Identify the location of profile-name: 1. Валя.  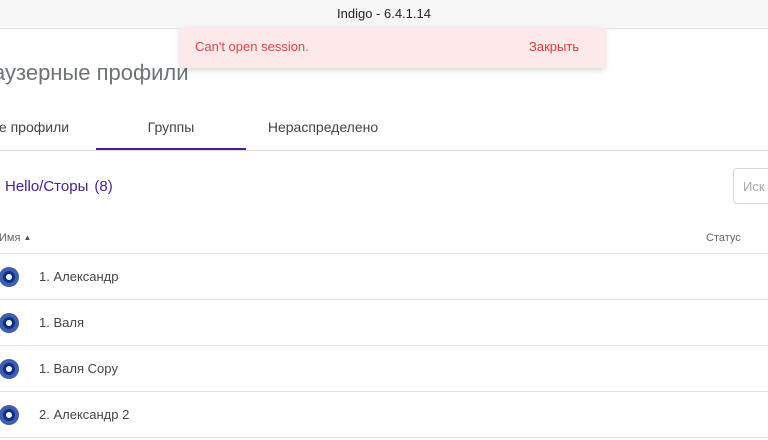
(61, 322).